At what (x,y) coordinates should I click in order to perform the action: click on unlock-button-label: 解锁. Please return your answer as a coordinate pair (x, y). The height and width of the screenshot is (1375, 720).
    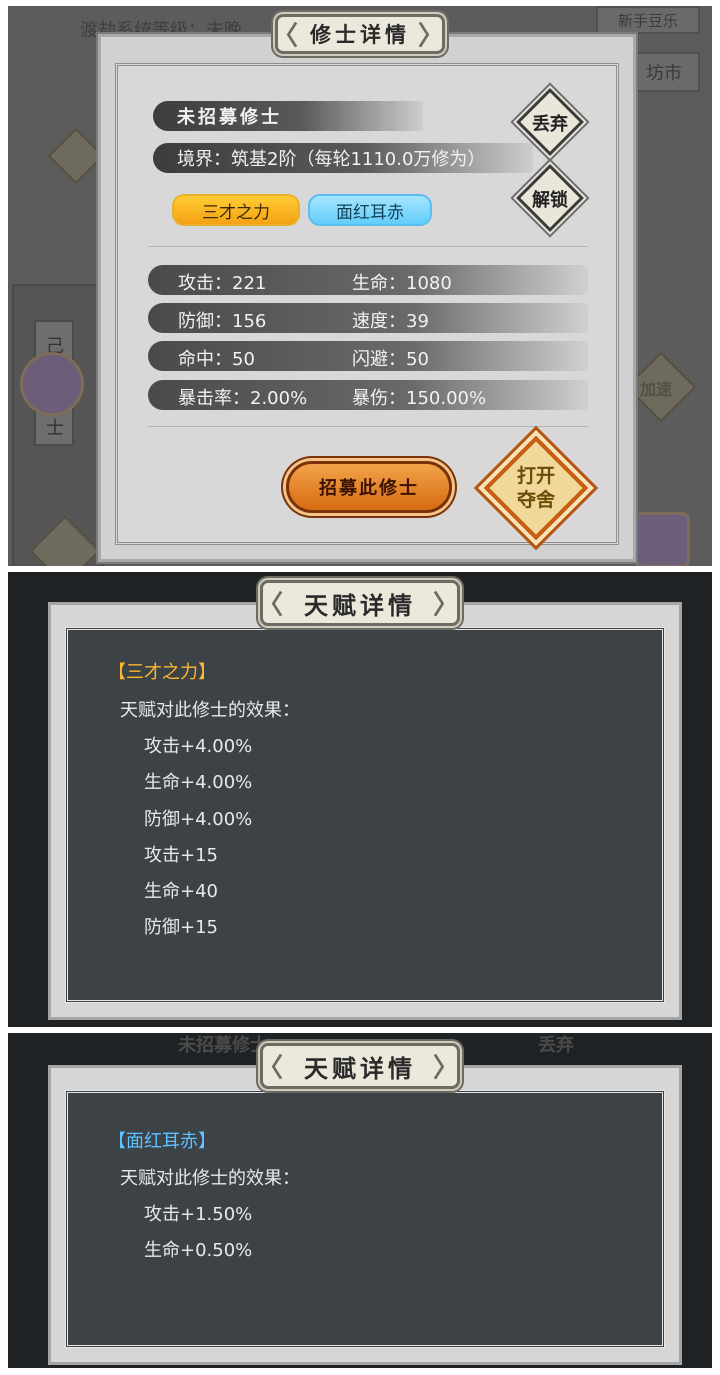
    Looking at the image, I should click on (550, 199).